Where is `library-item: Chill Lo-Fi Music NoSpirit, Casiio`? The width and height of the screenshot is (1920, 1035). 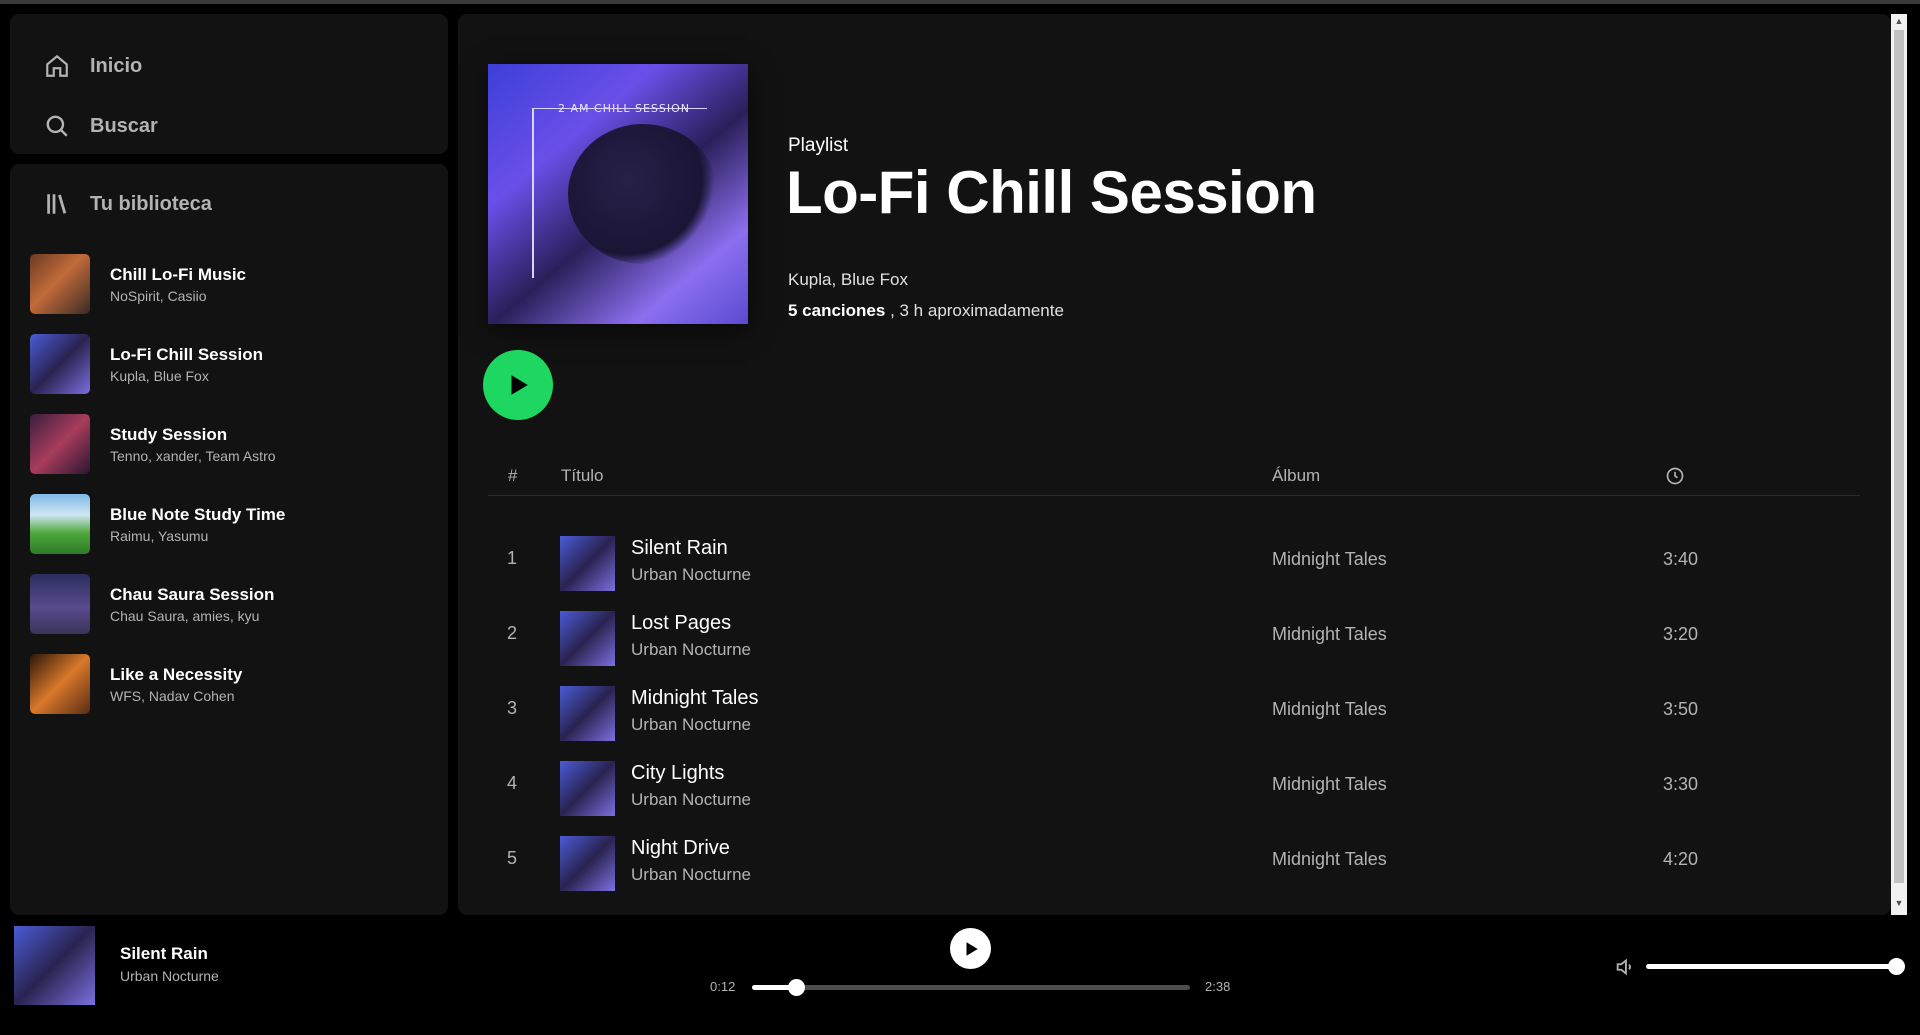 library-item: Chill Lo-Fi Music NoSpirit, Casiio is located at coordinates (229, 284).